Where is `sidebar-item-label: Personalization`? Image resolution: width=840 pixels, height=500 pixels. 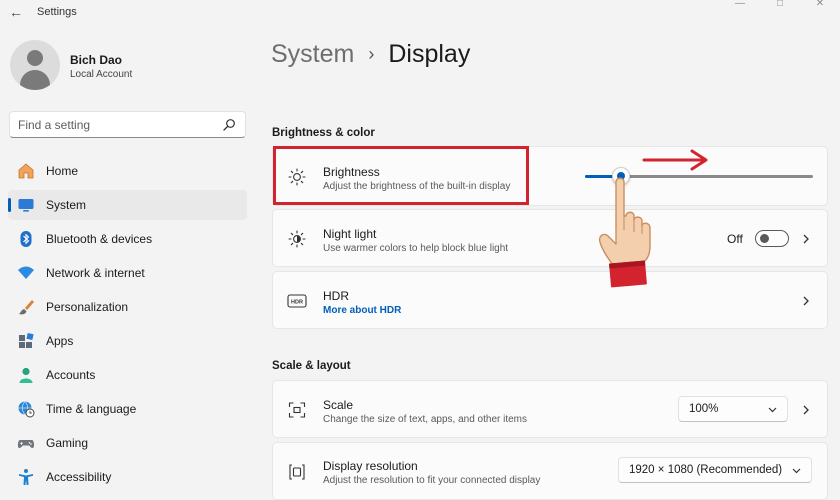
sidebar-item-label: Personalization is located at coordinates (87, 307).